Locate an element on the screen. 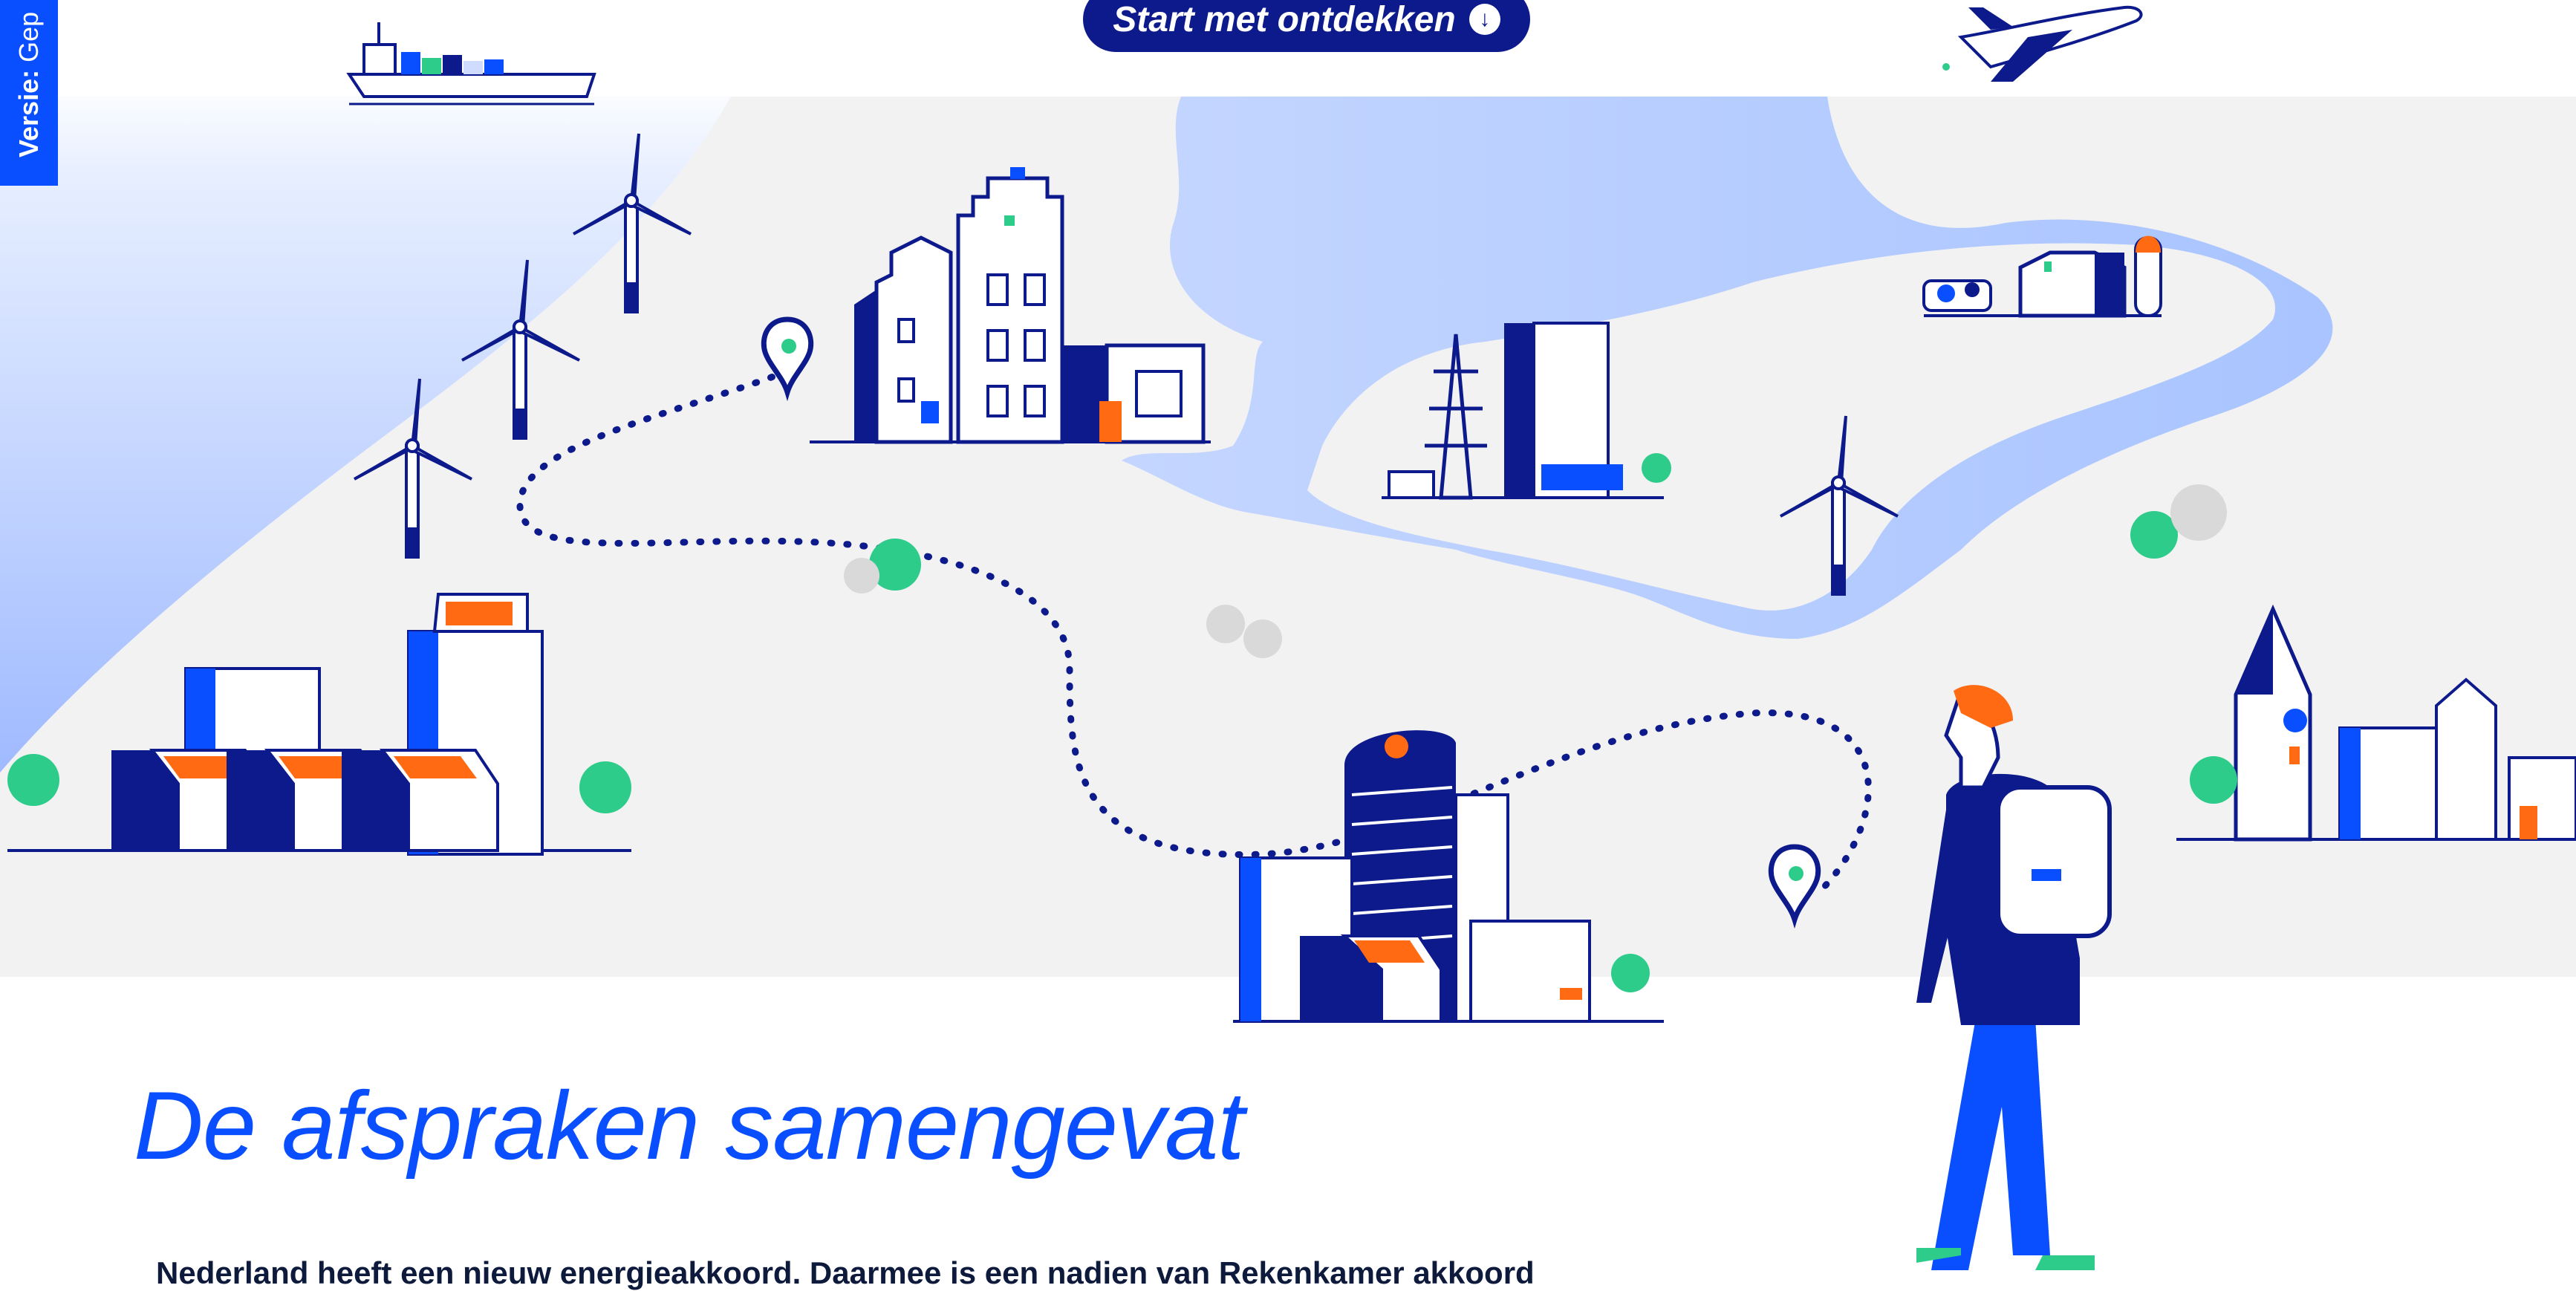 The height and width of the screenshot is (1291, 2576). tree-icon is located at coordinates (2154, 535).